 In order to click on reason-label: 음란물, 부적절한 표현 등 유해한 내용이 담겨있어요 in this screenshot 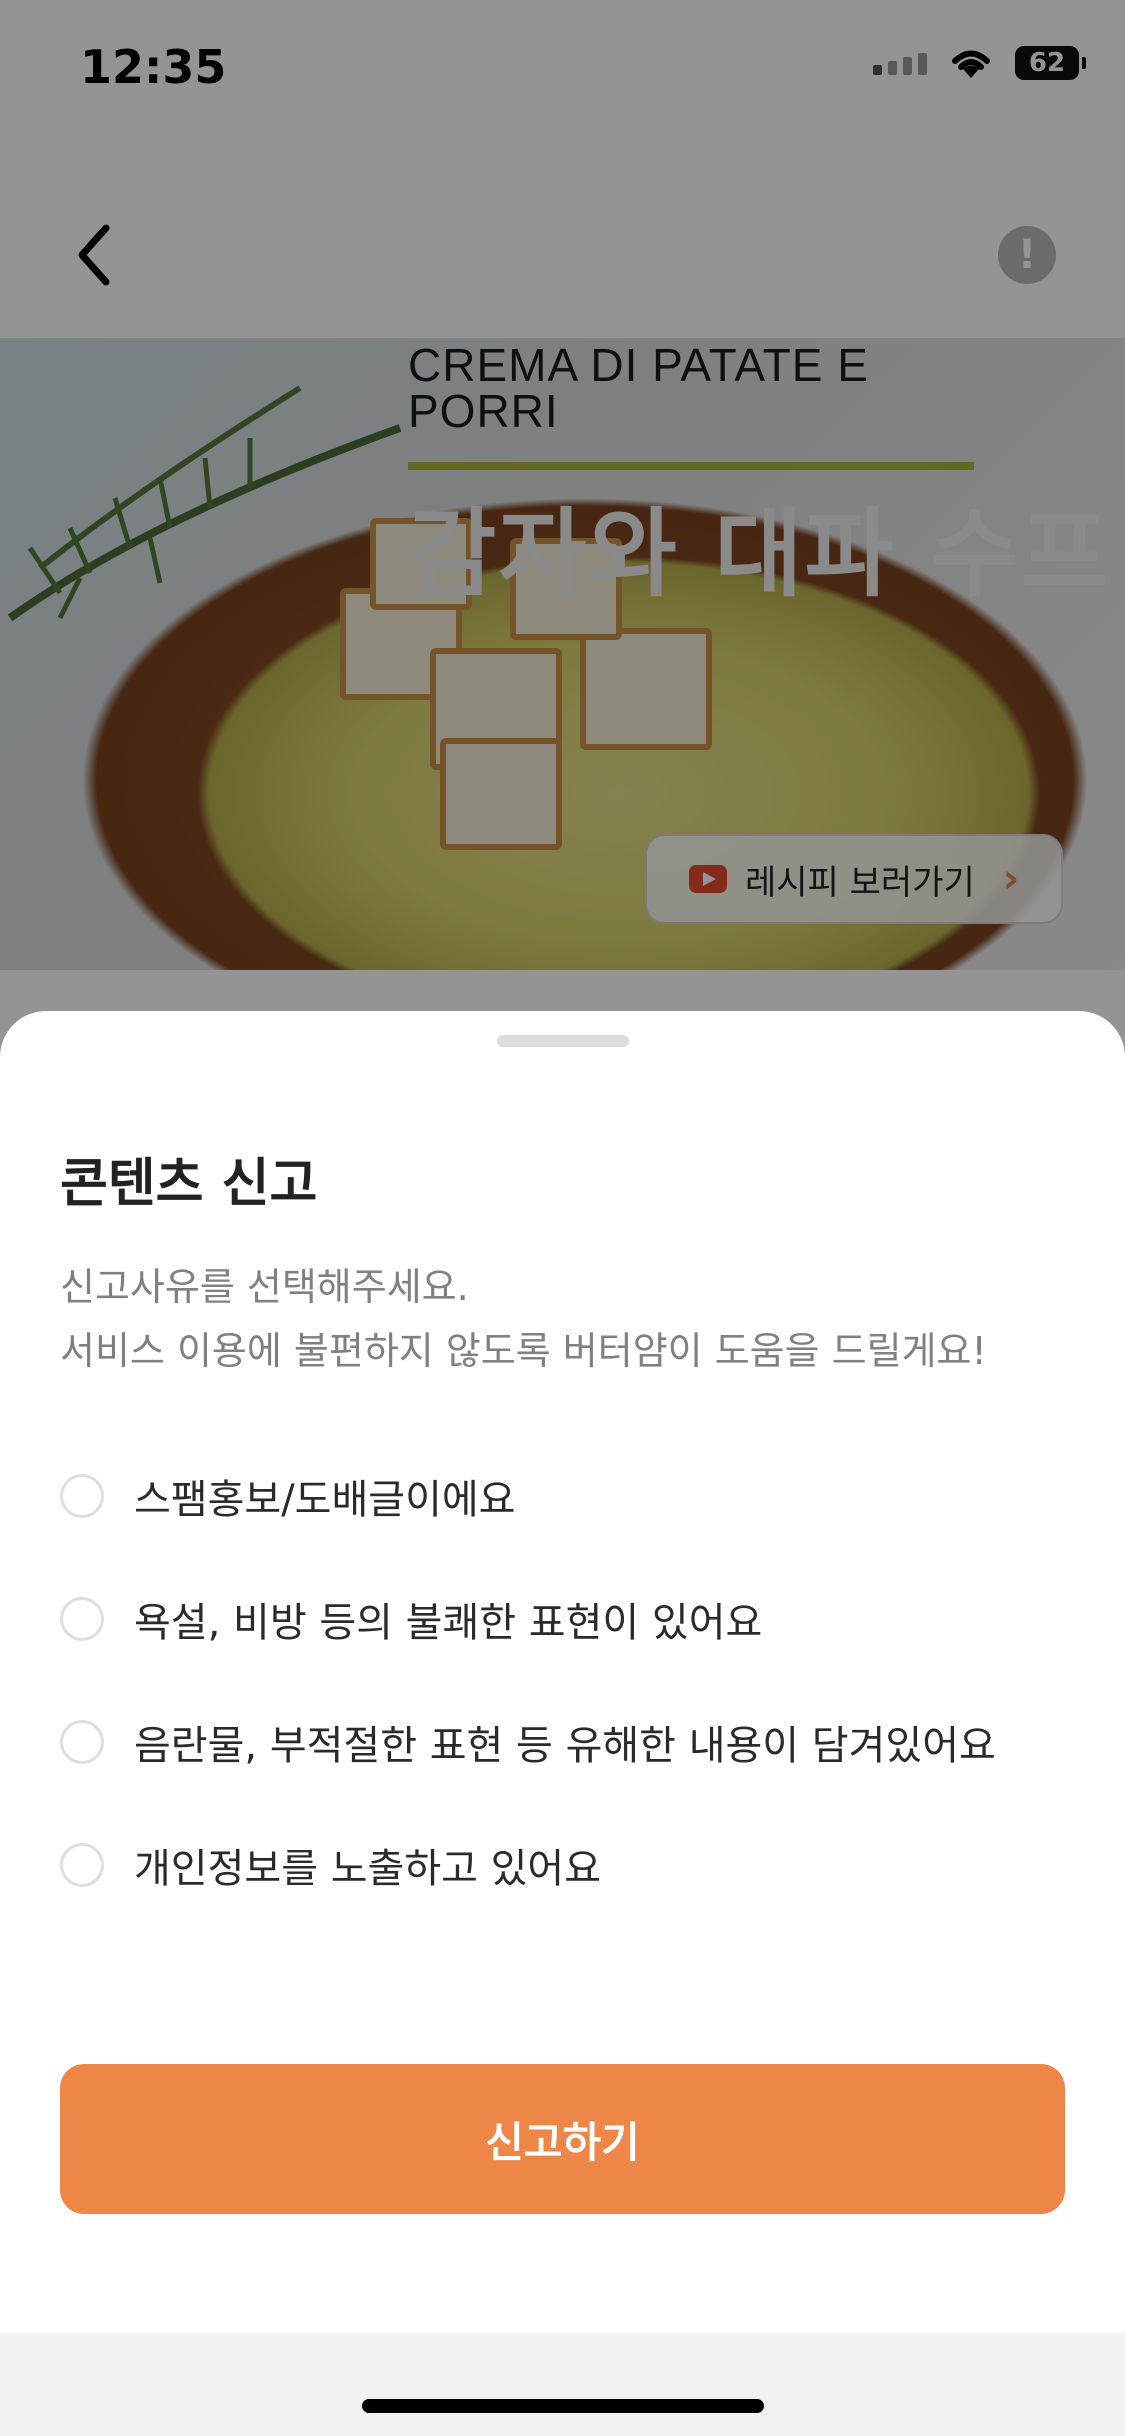, I will do `click(565, 1746)`.